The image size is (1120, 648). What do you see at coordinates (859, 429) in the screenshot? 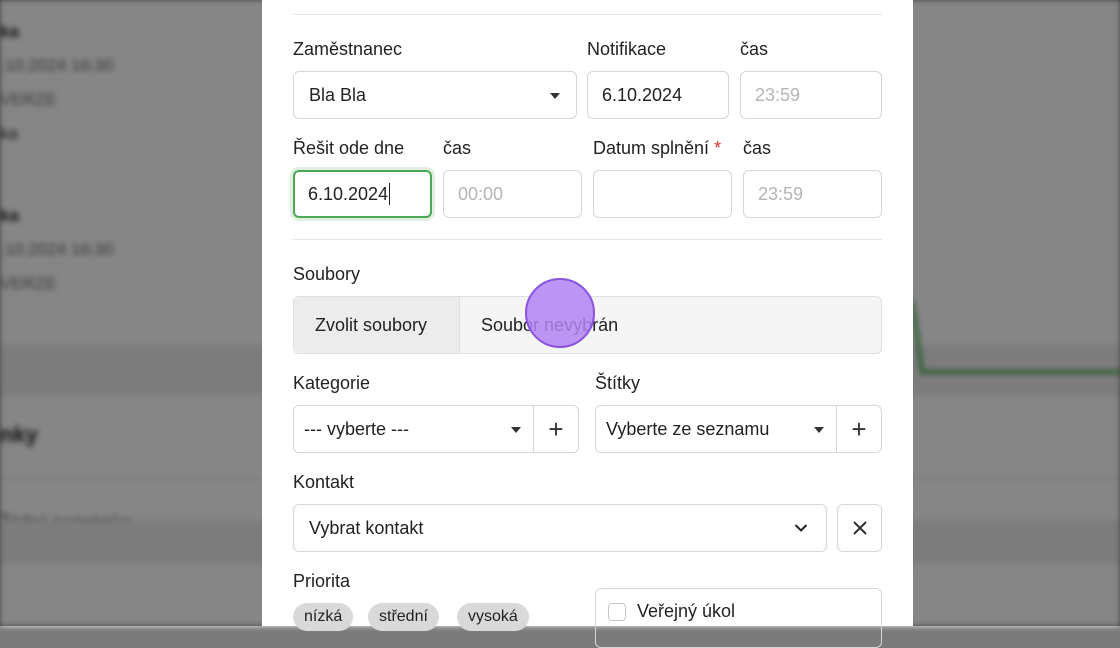
I see `add-tag-button: +` at bounding box center [859, 429].